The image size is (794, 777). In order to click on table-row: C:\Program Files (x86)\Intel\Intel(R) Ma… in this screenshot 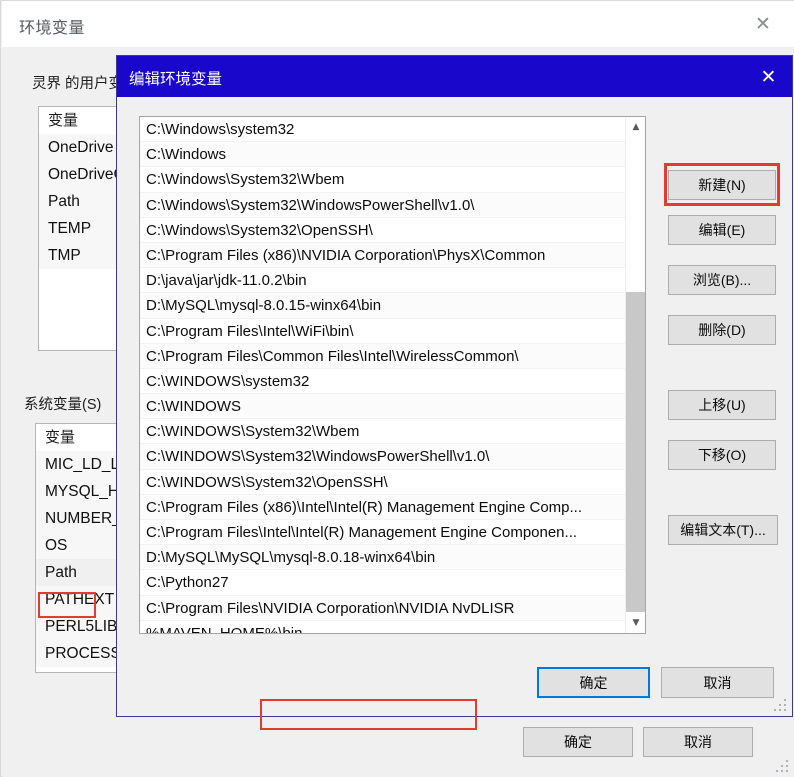, I will do `click(383, 507)`.